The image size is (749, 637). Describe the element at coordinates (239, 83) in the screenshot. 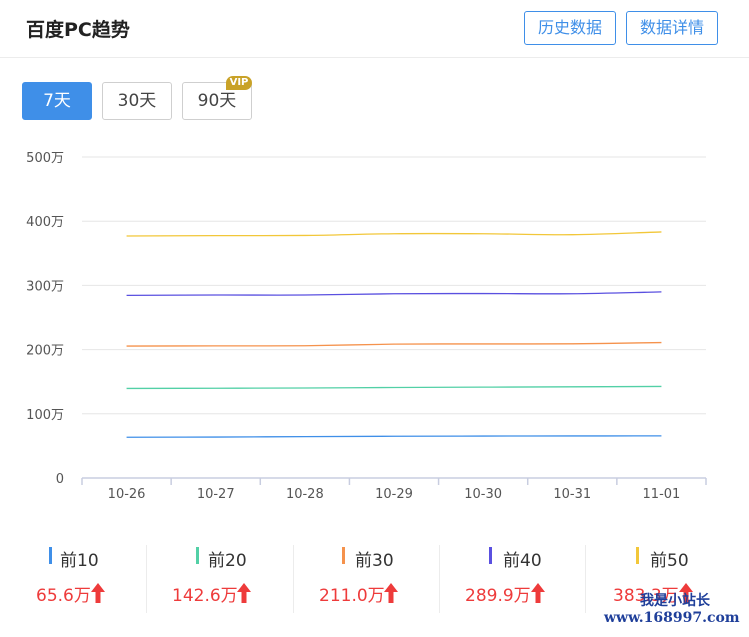

I see `vip-badge: VIP` at that location.